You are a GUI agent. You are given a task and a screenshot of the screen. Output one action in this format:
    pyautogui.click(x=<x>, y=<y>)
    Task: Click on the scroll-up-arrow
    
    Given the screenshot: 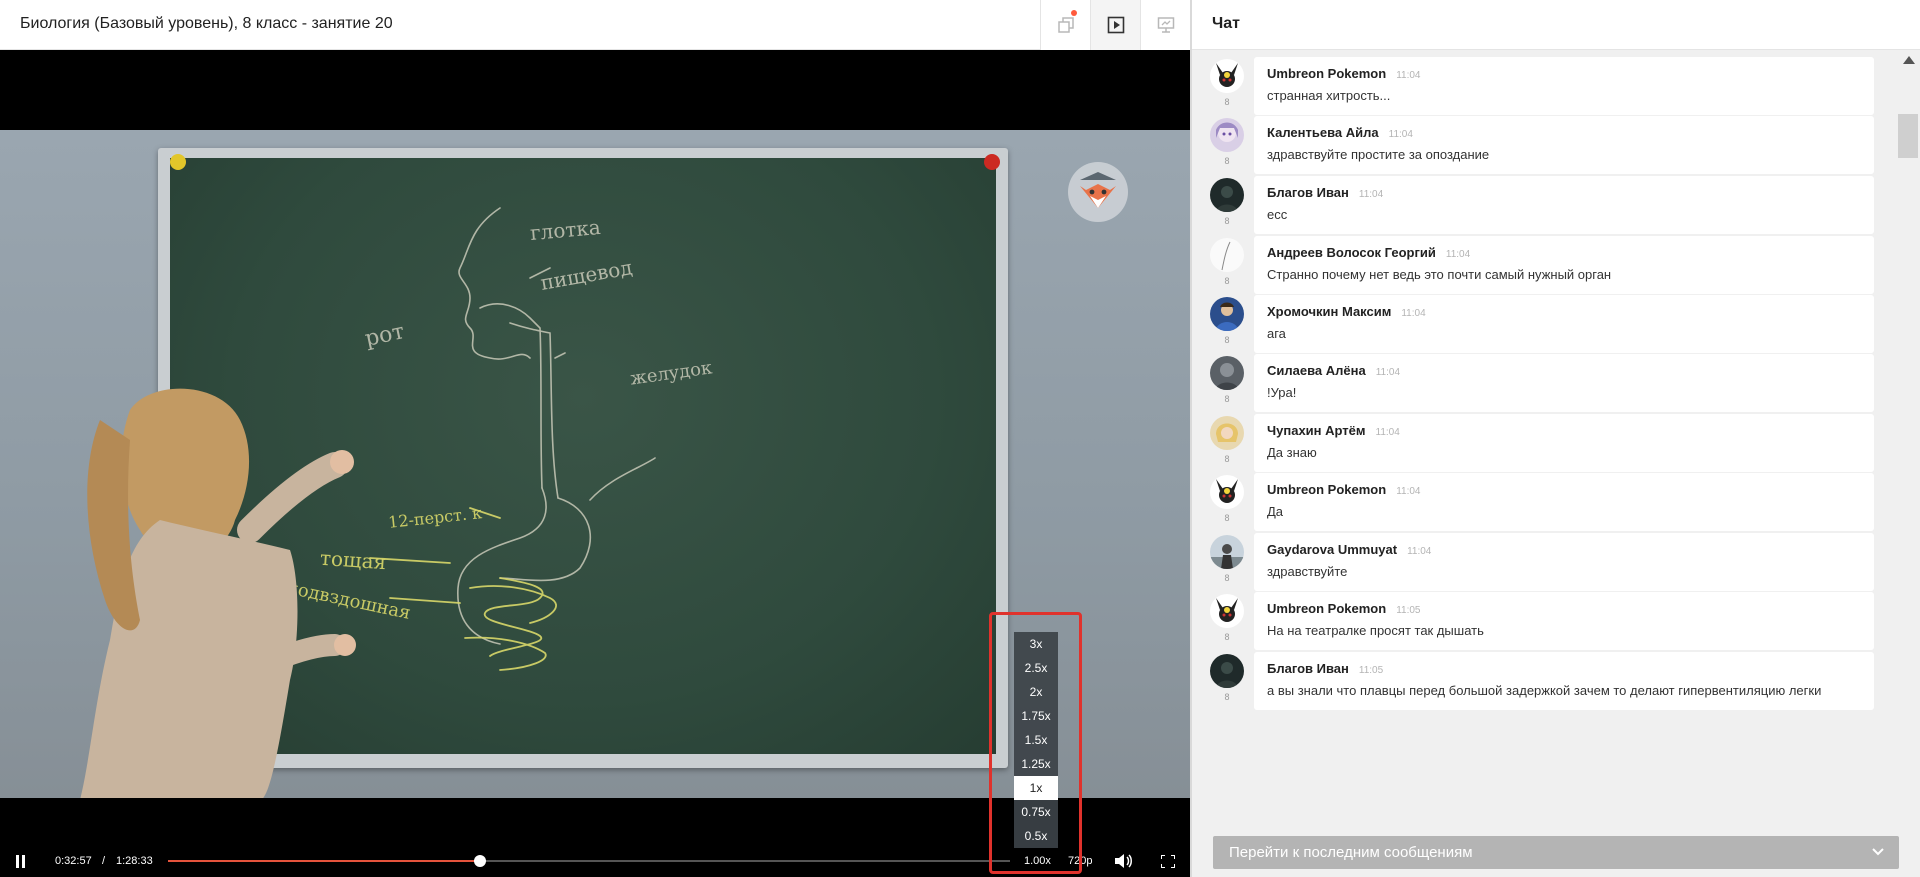 What is the action you would take?
    pyautogui.click(x=1909, y=60)
    